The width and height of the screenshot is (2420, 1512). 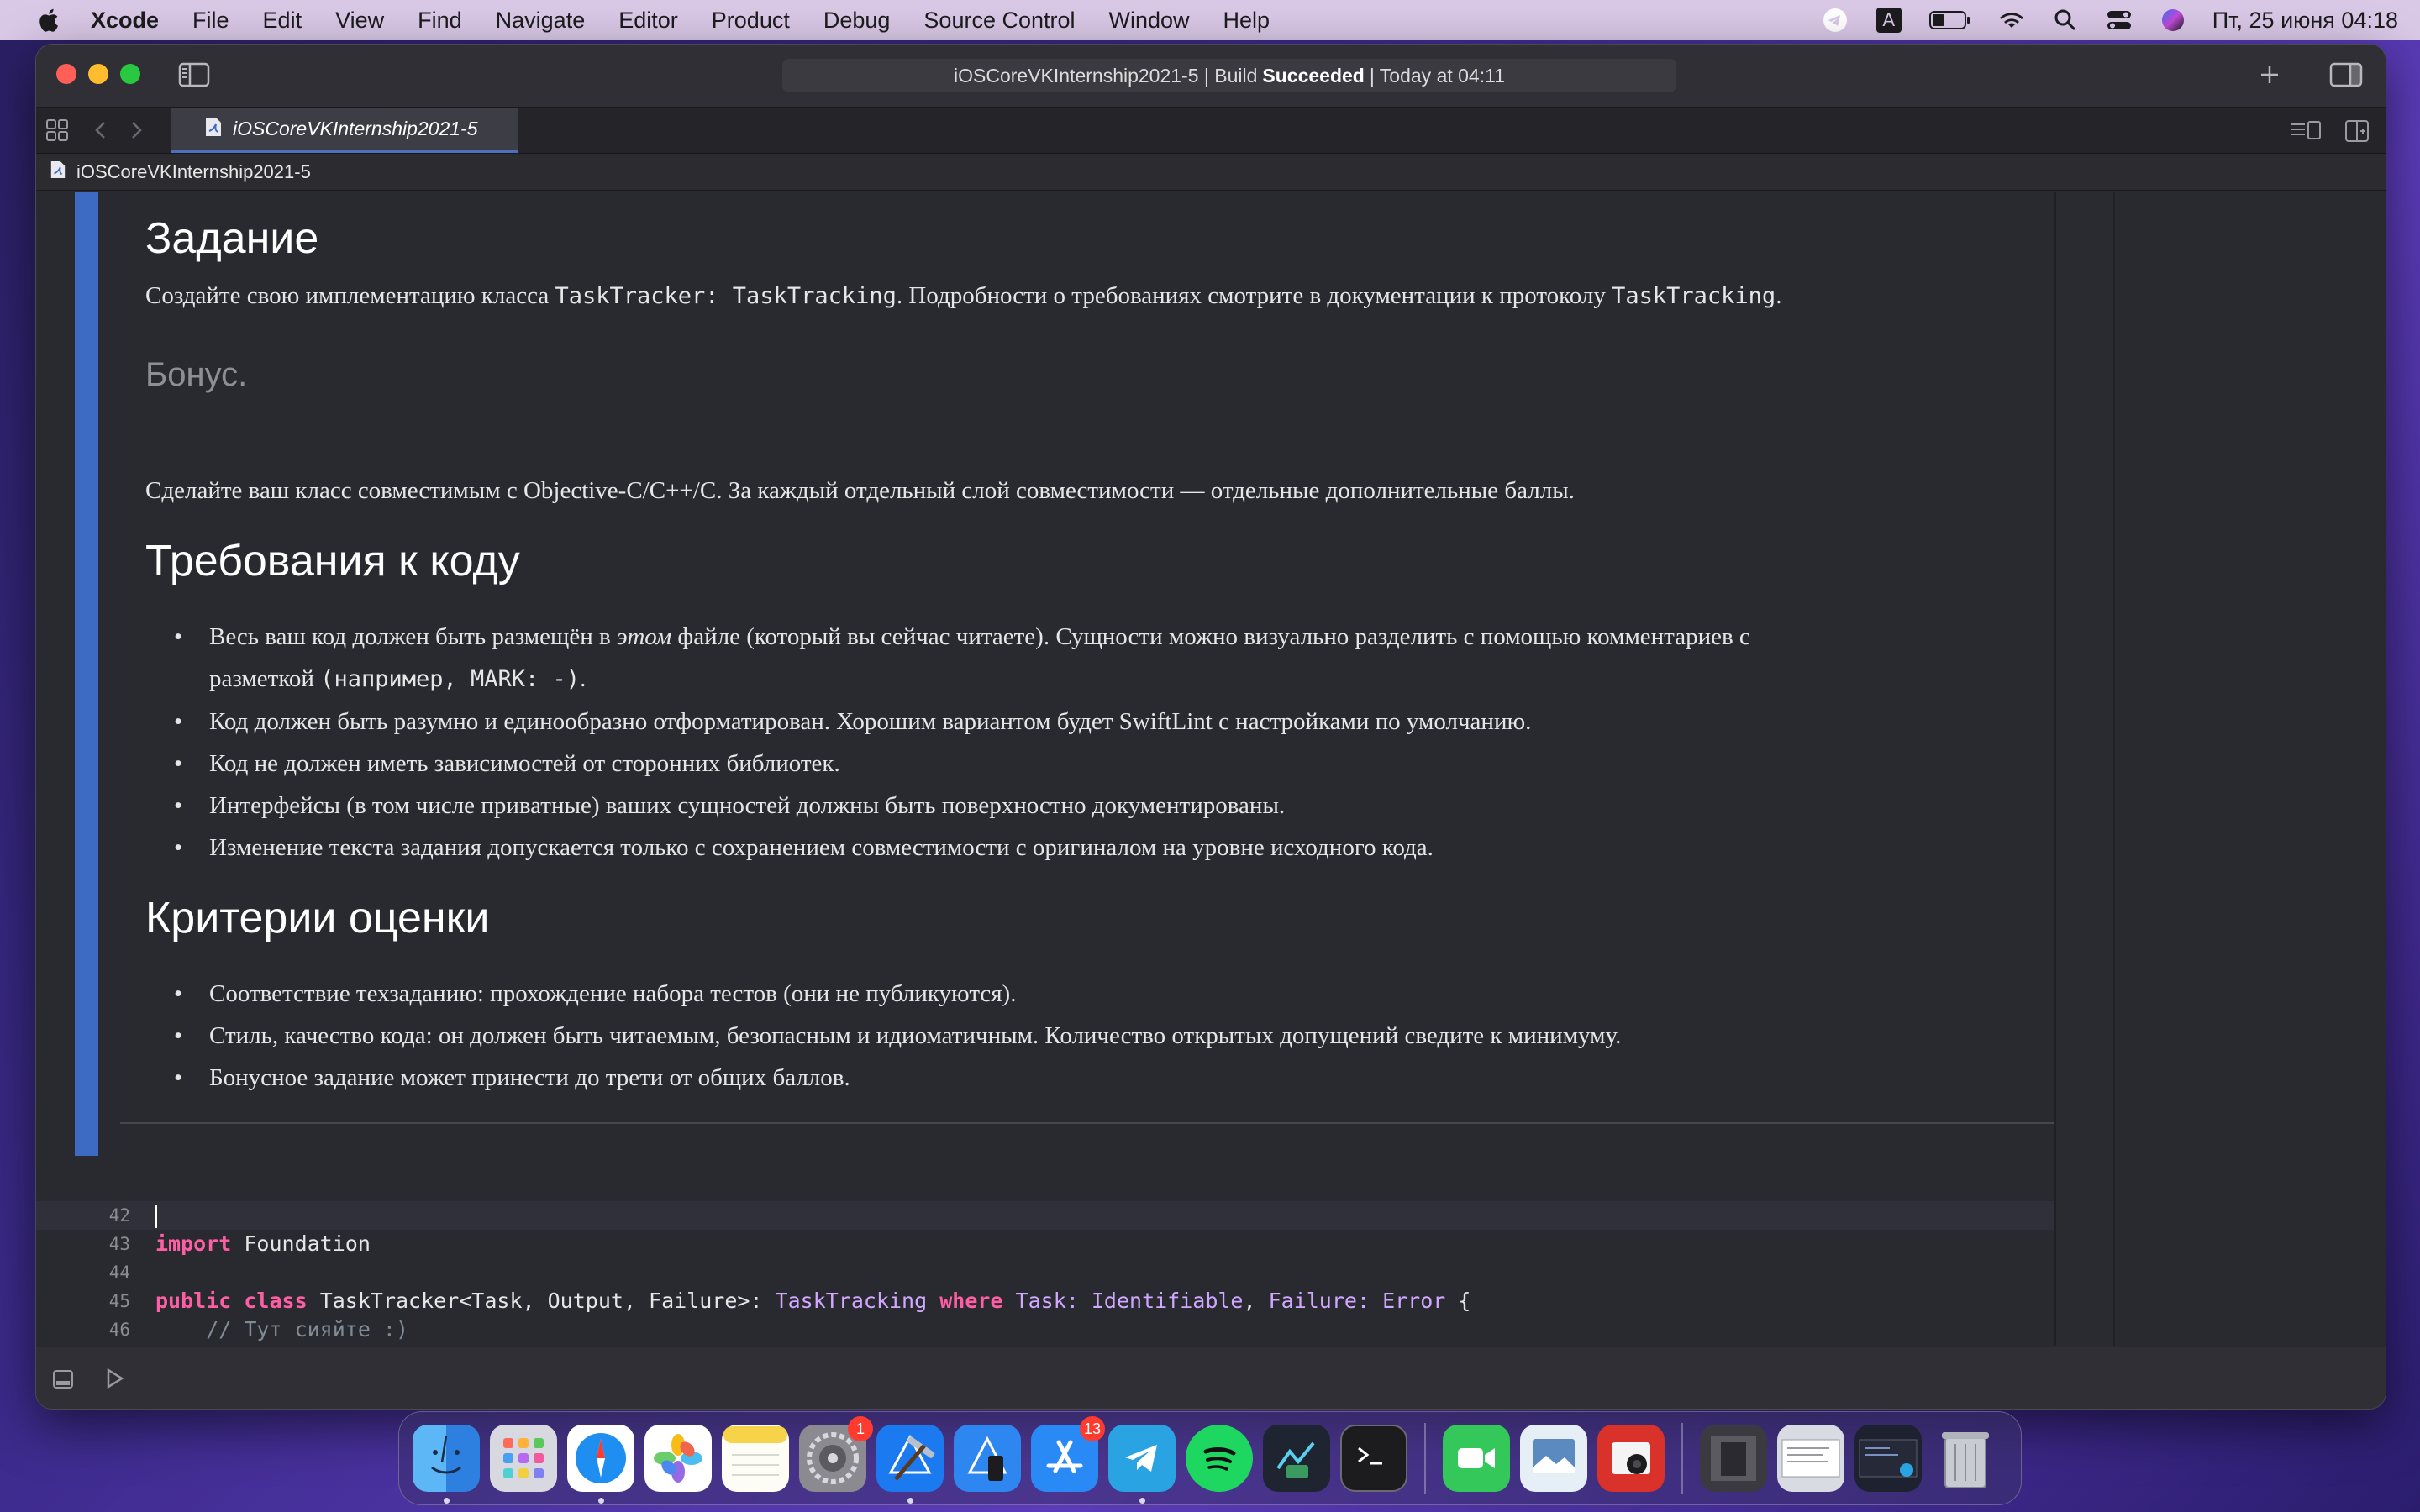 I want to click on menu-edit: Edit, so click(x=283, y=20).